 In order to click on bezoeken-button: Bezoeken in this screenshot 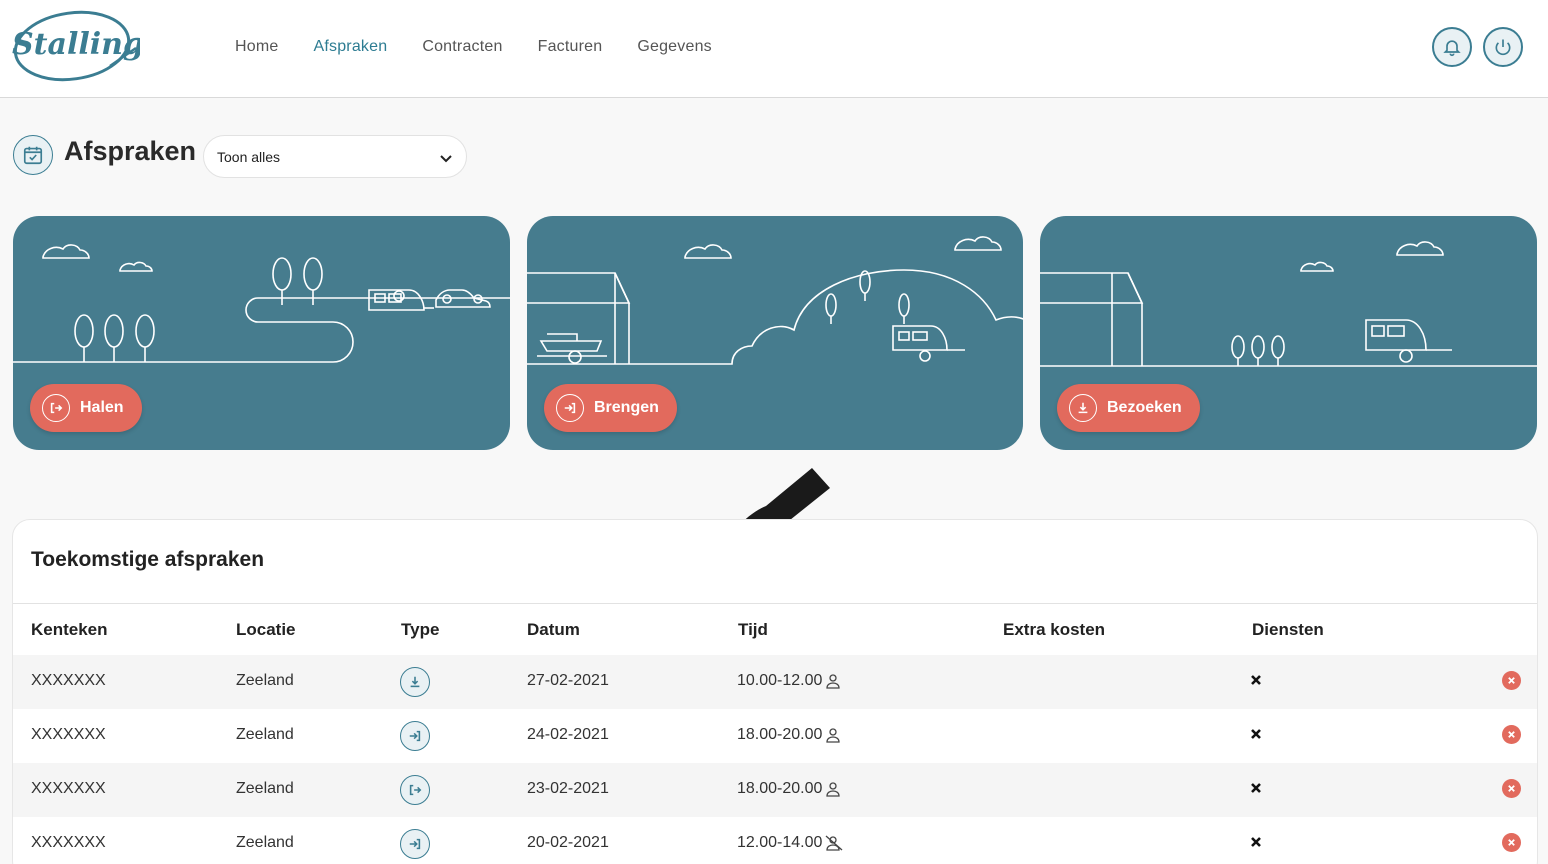, I will do `click(1128, 408)`.